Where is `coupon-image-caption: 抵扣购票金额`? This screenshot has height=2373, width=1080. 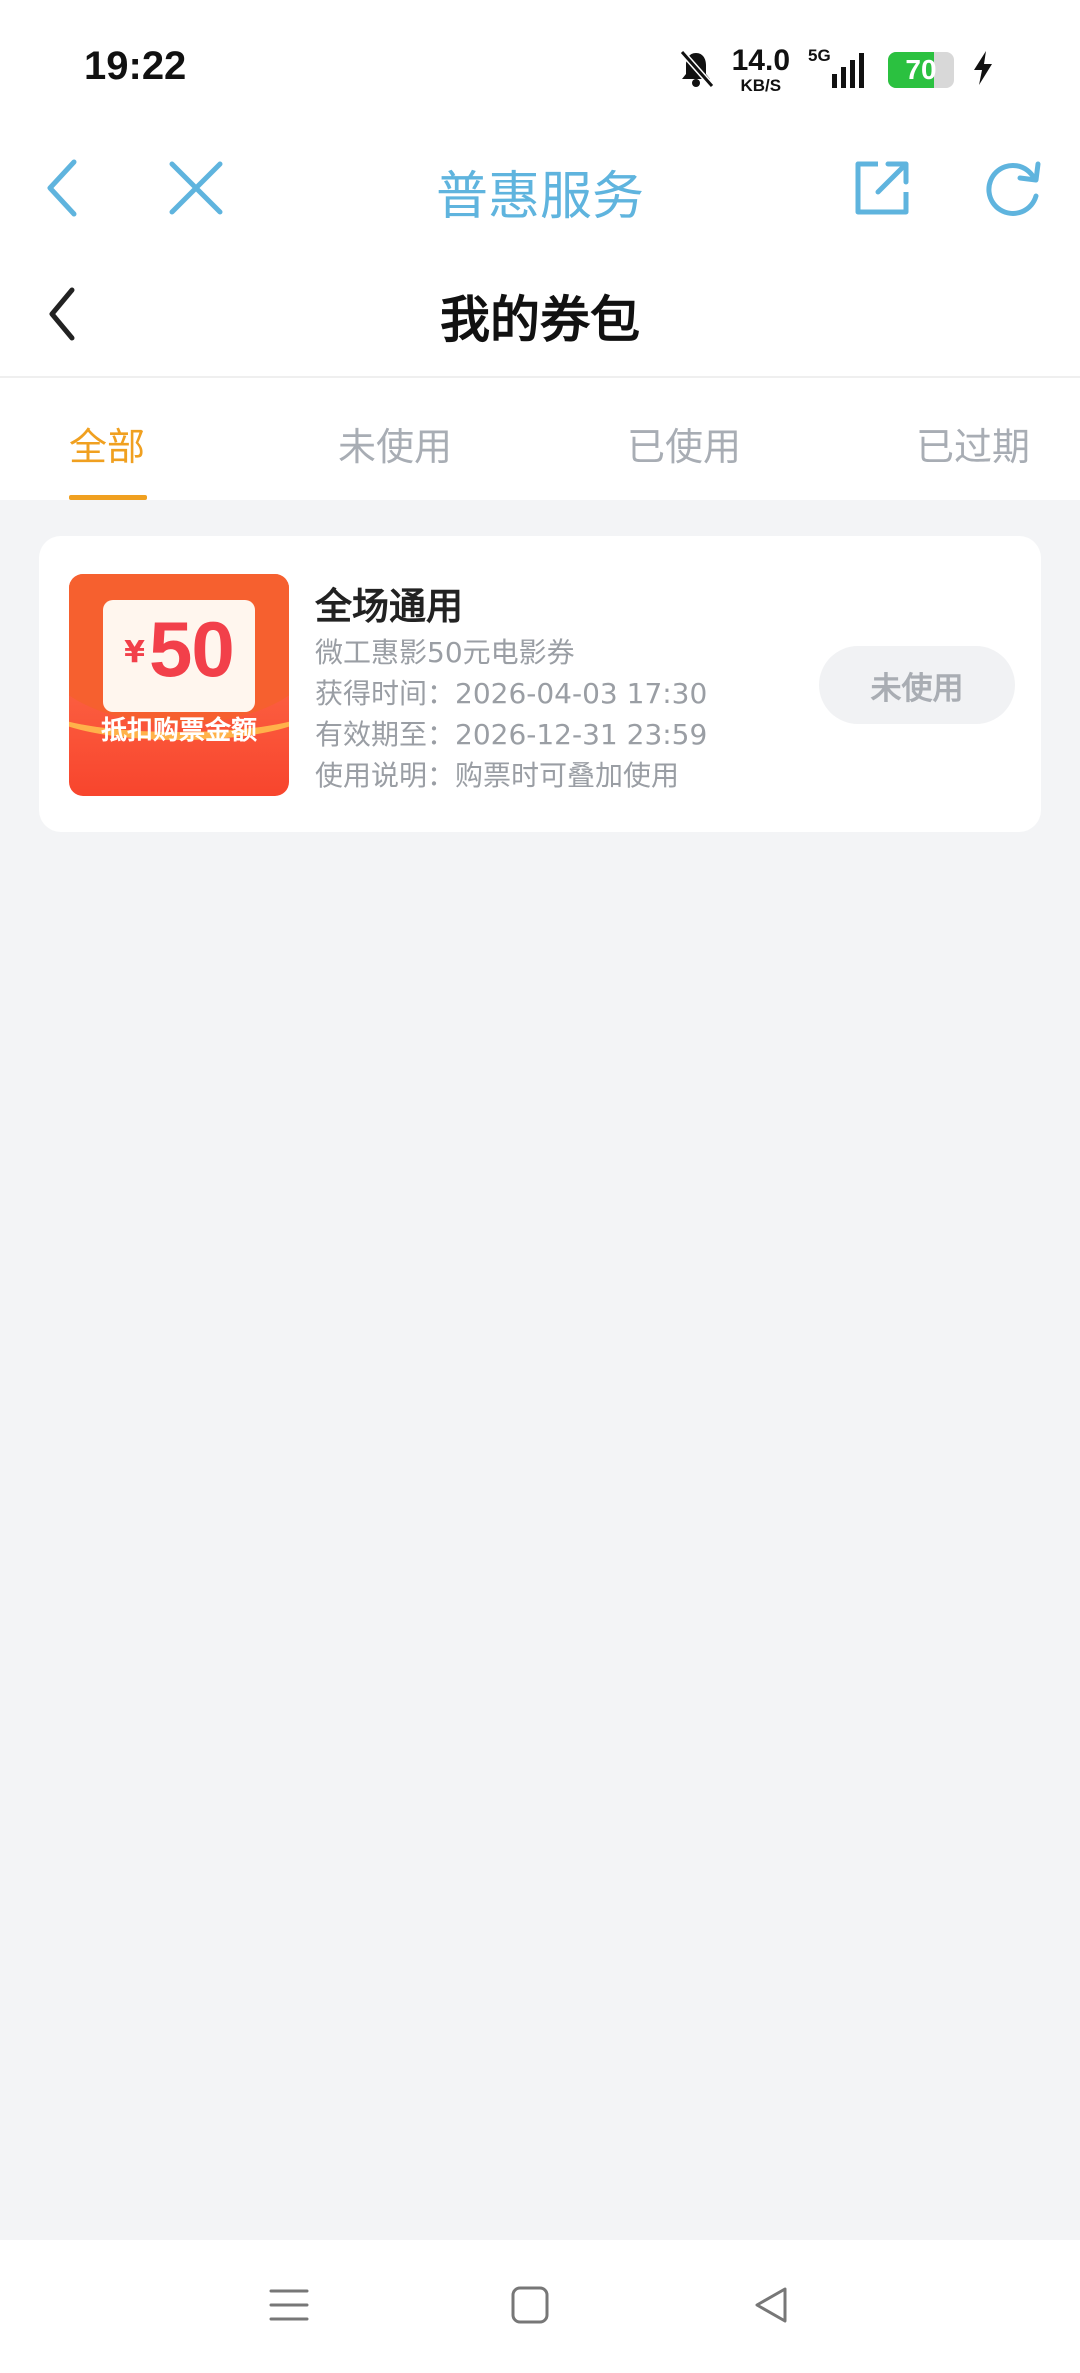 coupon-image-caption: 抵扣购票金额 is located at coordinates (178, 731).